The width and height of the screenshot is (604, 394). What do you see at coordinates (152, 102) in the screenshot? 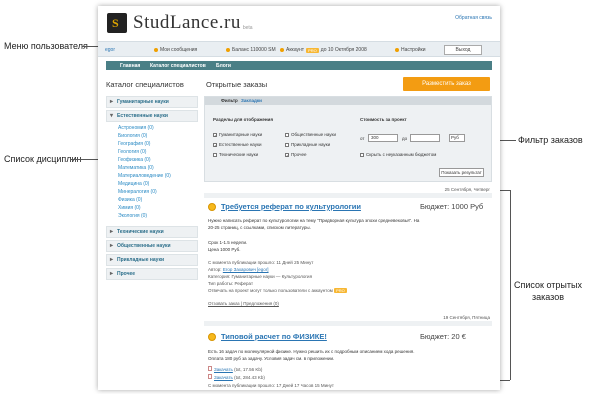
I see `sidebar-category-humanities: Гуманитарные науки` at bounding box center [152, 102].